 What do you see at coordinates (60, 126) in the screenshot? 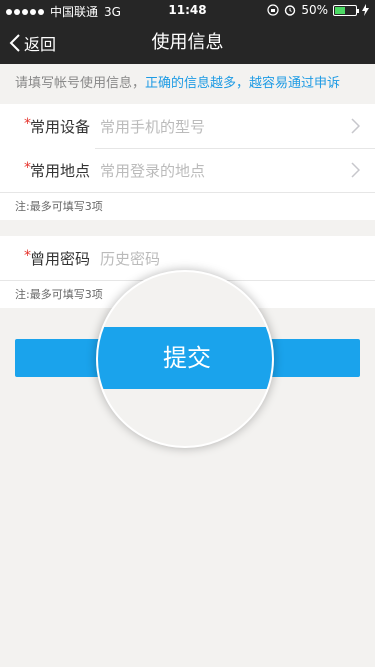
I see `common-device-label: 常用设备` at bounding box center [60, 126].